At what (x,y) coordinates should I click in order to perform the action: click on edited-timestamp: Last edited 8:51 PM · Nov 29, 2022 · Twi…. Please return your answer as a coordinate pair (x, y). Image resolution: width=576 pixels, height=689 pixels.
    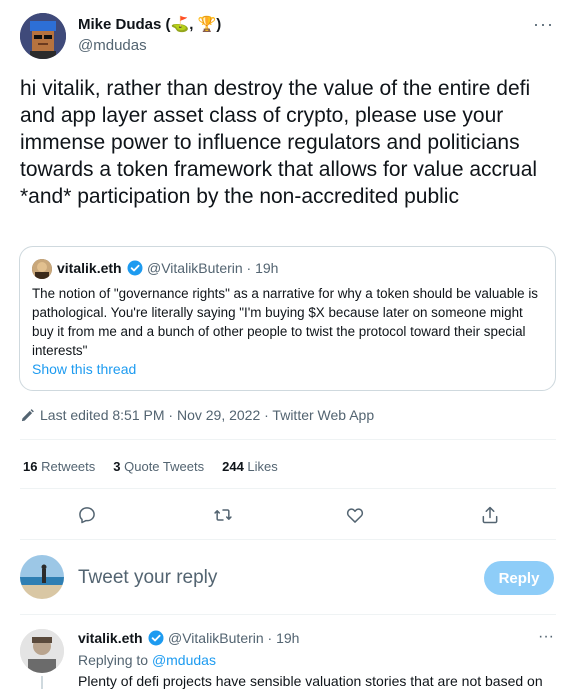
    Looking at the image, I should click on (207, 415).